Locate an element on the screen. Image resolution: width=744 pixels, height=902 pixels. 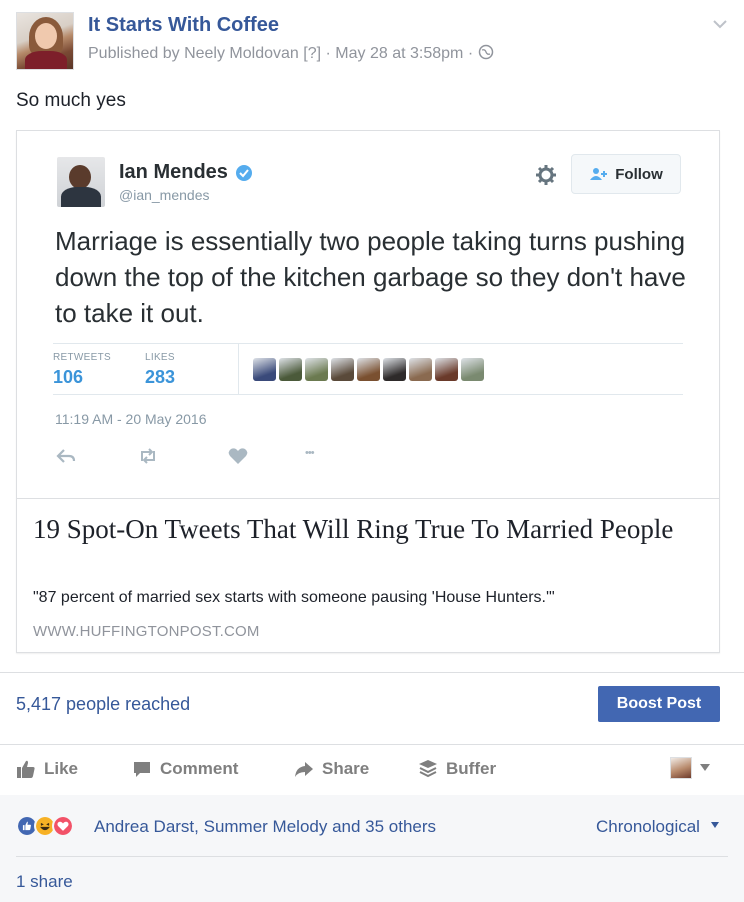
retweets-count: 106 is located at coordinates (68, 377).